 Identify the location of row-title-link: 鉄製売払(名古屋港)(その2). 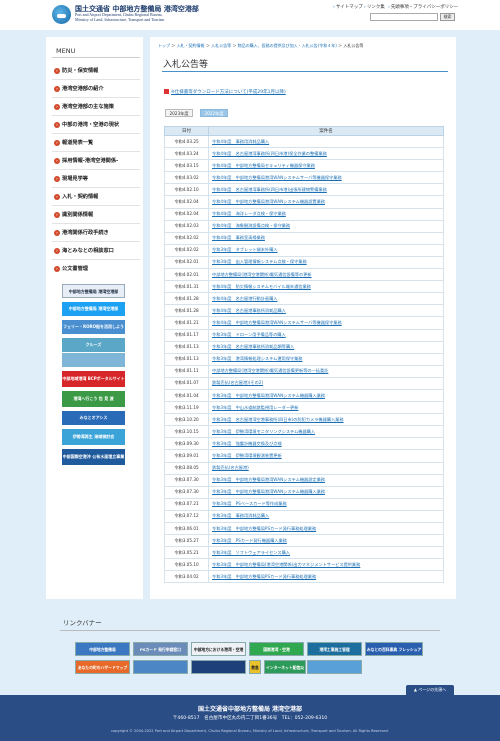
(326, 383).